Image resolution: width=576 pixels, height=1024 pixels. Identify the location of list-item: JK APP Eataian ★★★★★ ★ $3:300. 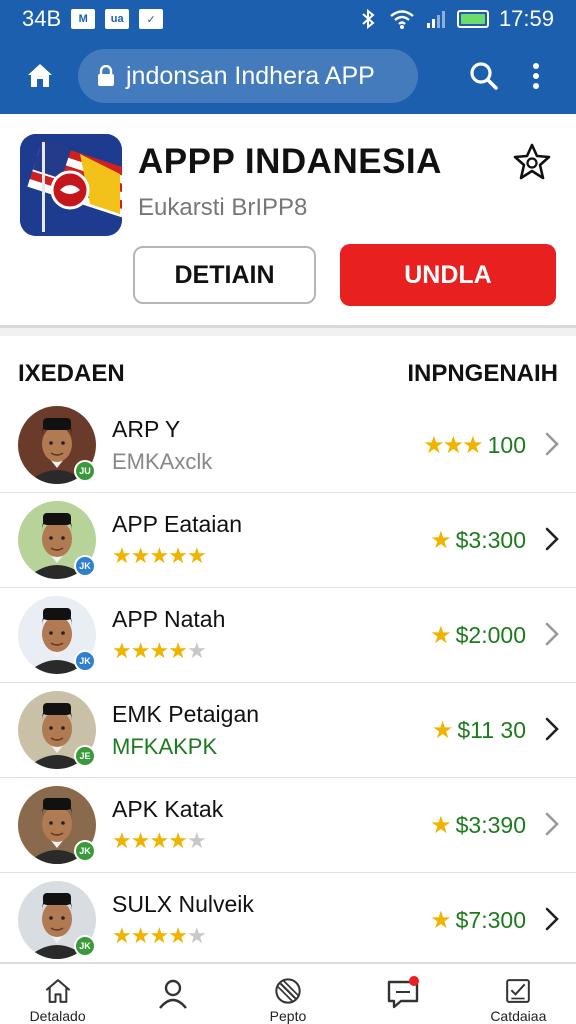
(288, 540).